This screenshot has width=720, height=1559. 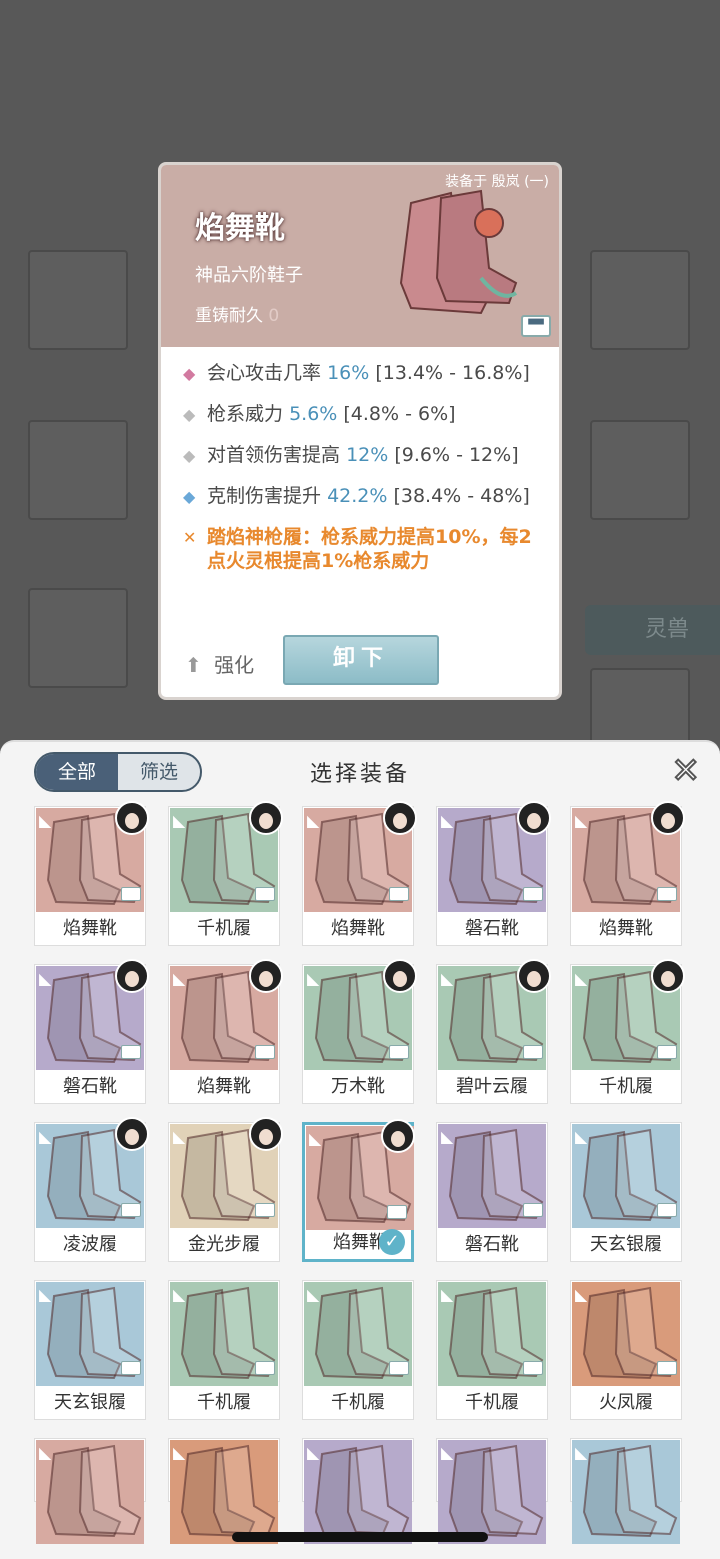 I want to click on checkmark-icon: ✓, so click(x=392, y=1242).